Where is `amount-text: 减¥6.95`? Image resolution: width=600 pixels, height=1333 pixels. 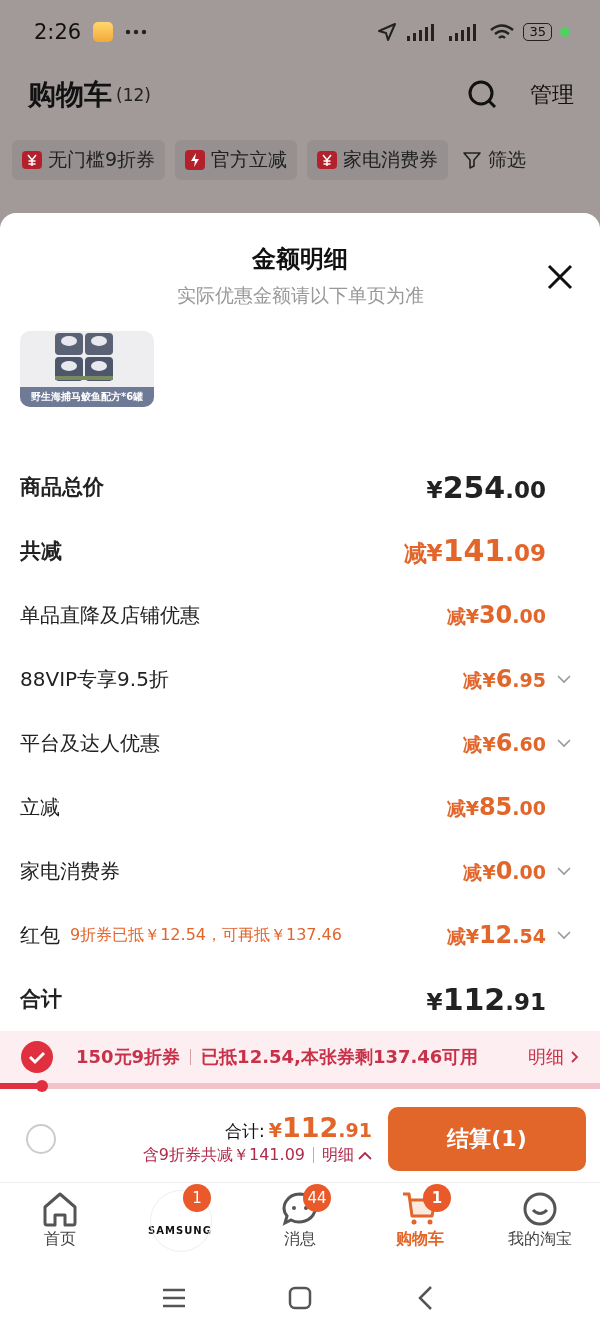
amount-text: 减¥6.95 is located at coordinates (504, 679).